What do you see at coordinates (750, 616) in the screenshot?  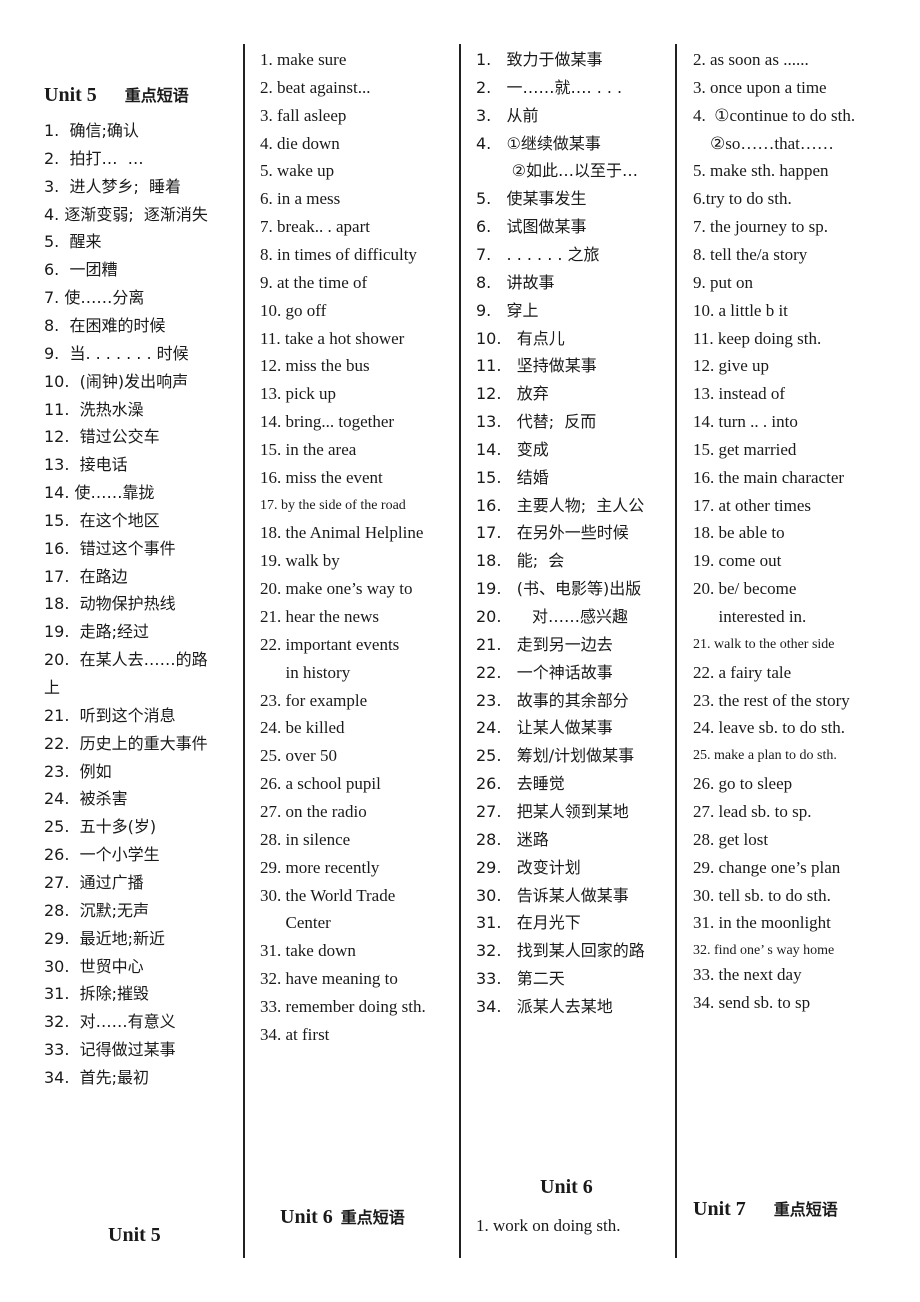 I see `list-item: interested in.` at bounding box center [750, 616].